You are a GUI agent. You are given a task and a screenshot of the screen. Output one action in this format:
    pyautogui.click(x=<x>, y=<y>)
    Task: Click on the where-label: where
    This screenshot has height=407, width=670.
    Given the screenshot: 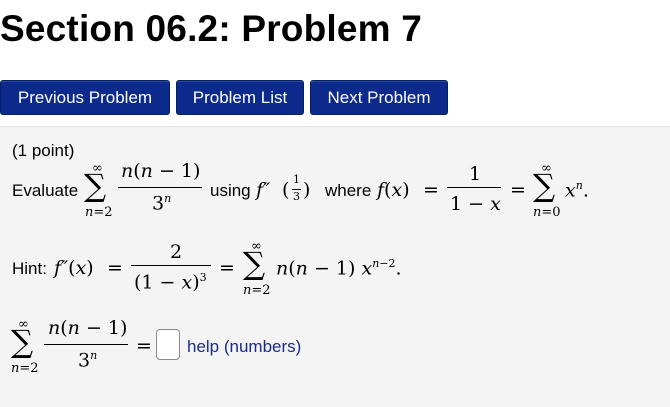 What is the action you would take?
    pyautogui.click(x=348, y=190)
    